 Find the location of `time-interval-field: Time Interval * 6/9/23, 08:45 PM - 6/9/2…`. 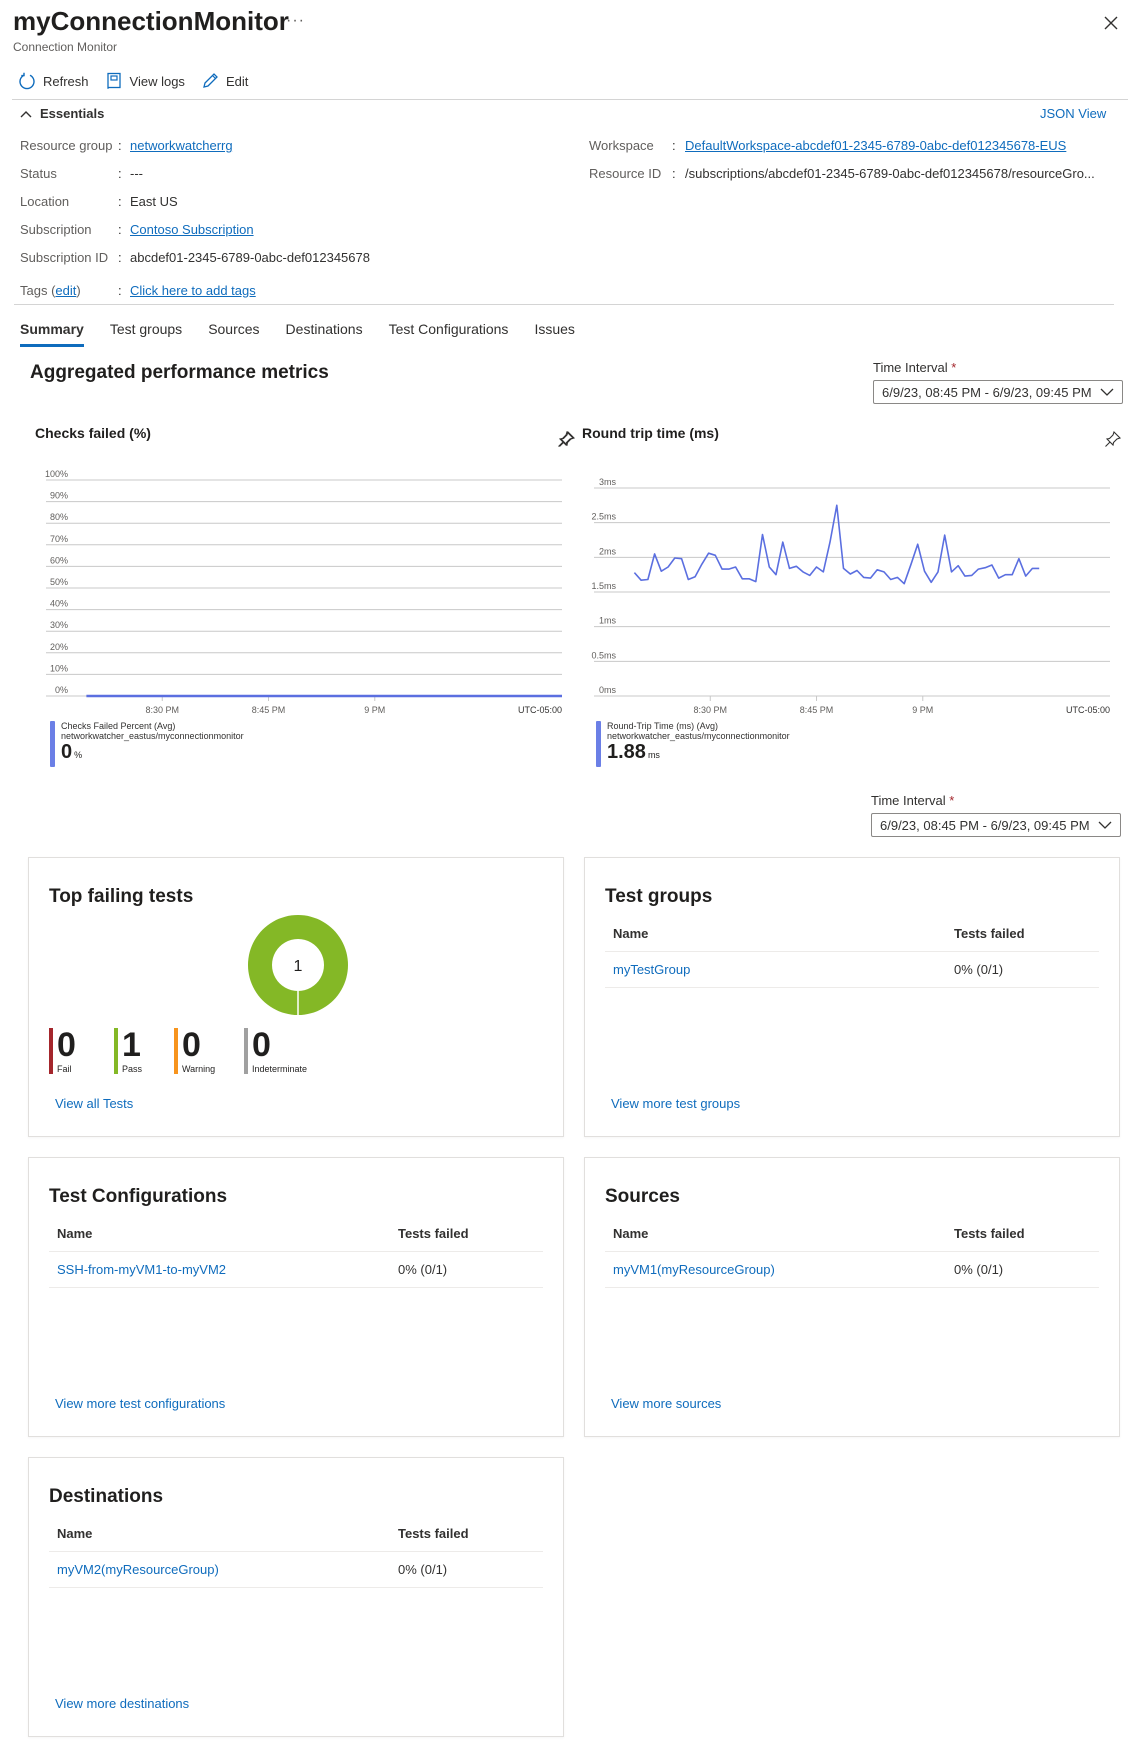

time-interval-field: Time Interval * 6/9/23, 08:45 PM - 6/9/2… is located at coordinates (998, 382).